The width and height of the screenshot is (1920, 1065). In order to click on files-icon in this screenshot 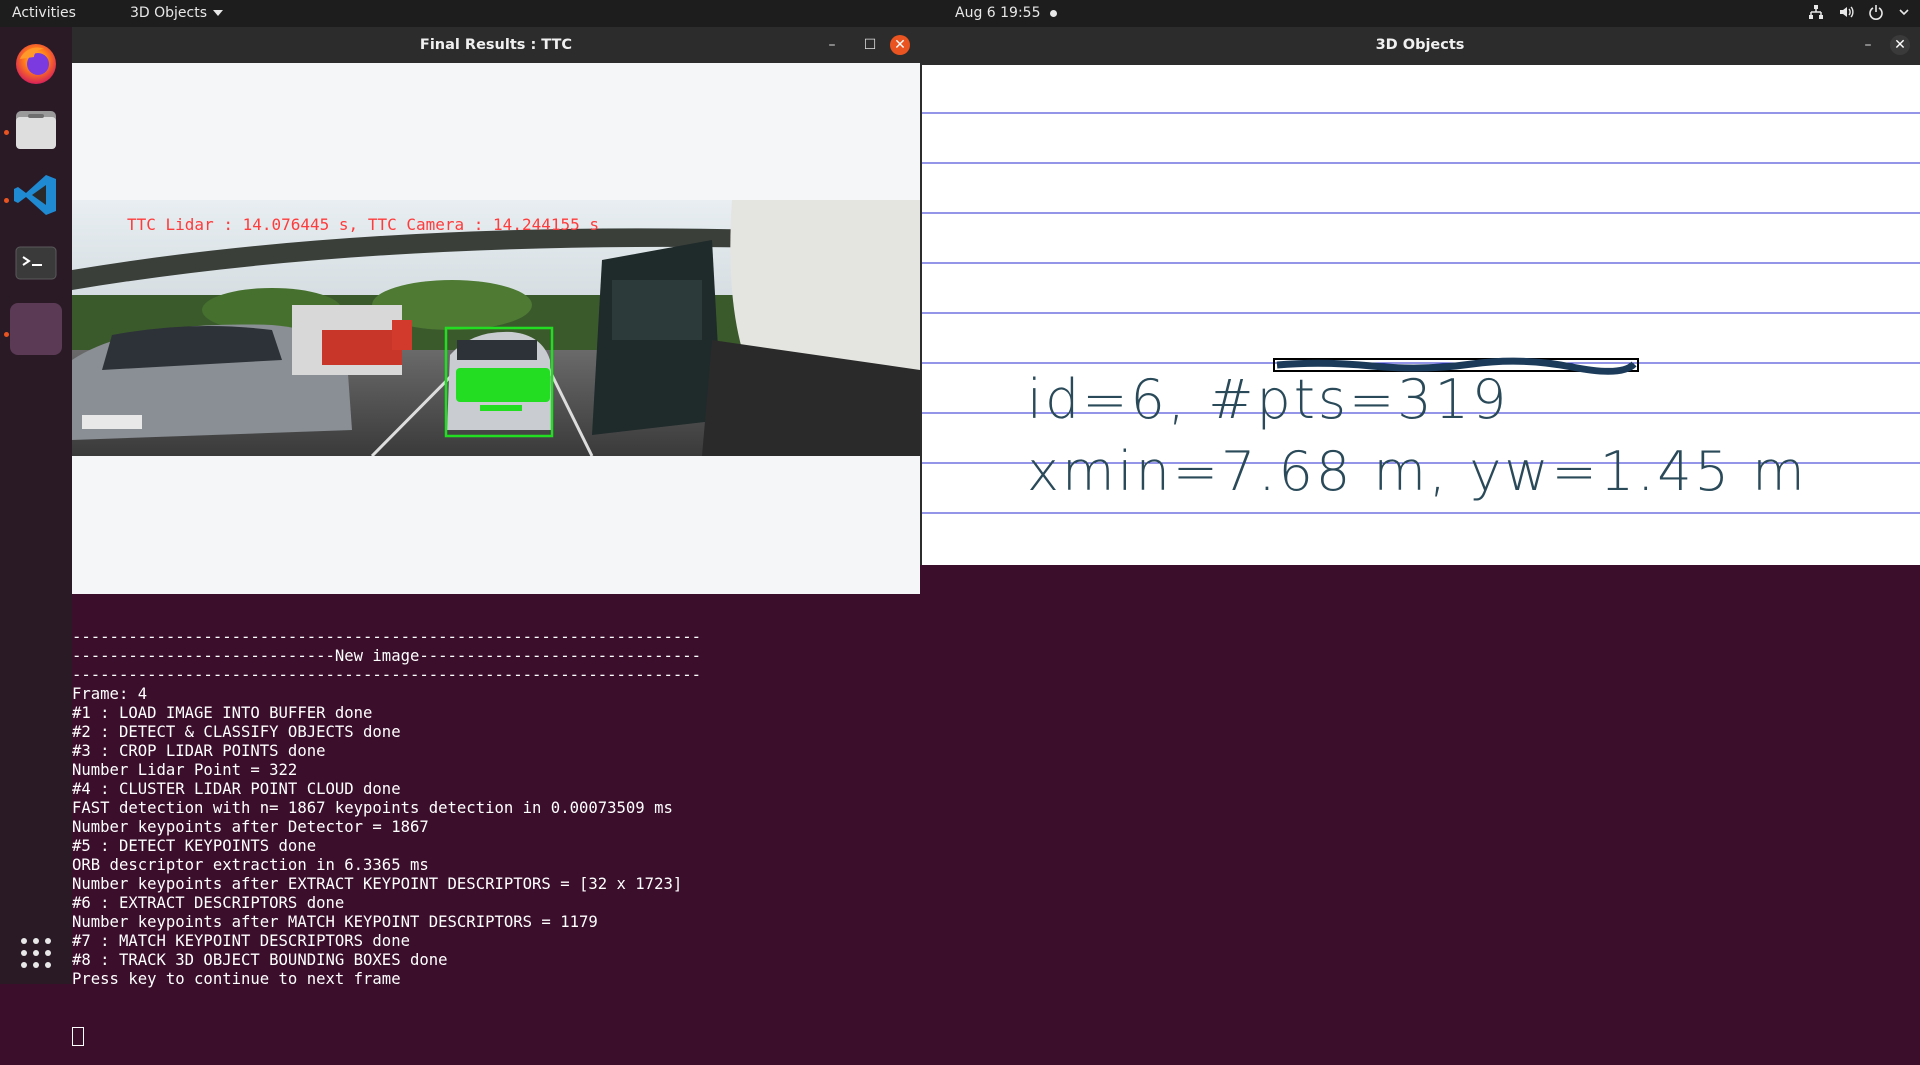, I will do `click(36, 129)`.